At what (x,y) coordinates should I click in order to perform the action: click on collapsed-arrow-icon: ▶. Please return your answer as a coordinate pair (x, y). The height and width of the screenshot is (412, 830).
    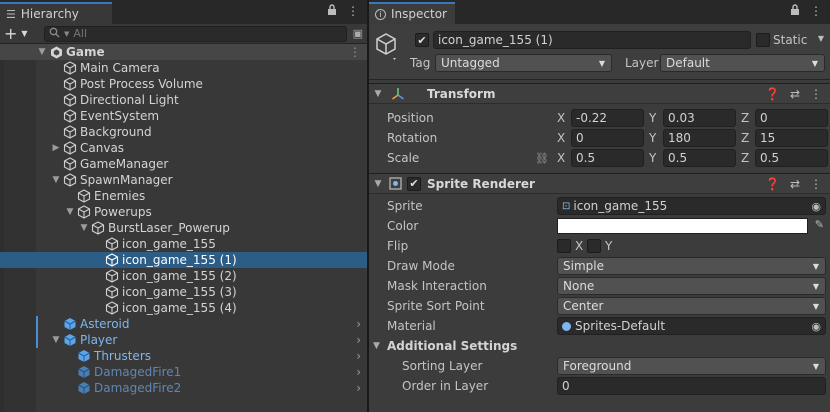
    Looking at the image, I should click on (56, 148).